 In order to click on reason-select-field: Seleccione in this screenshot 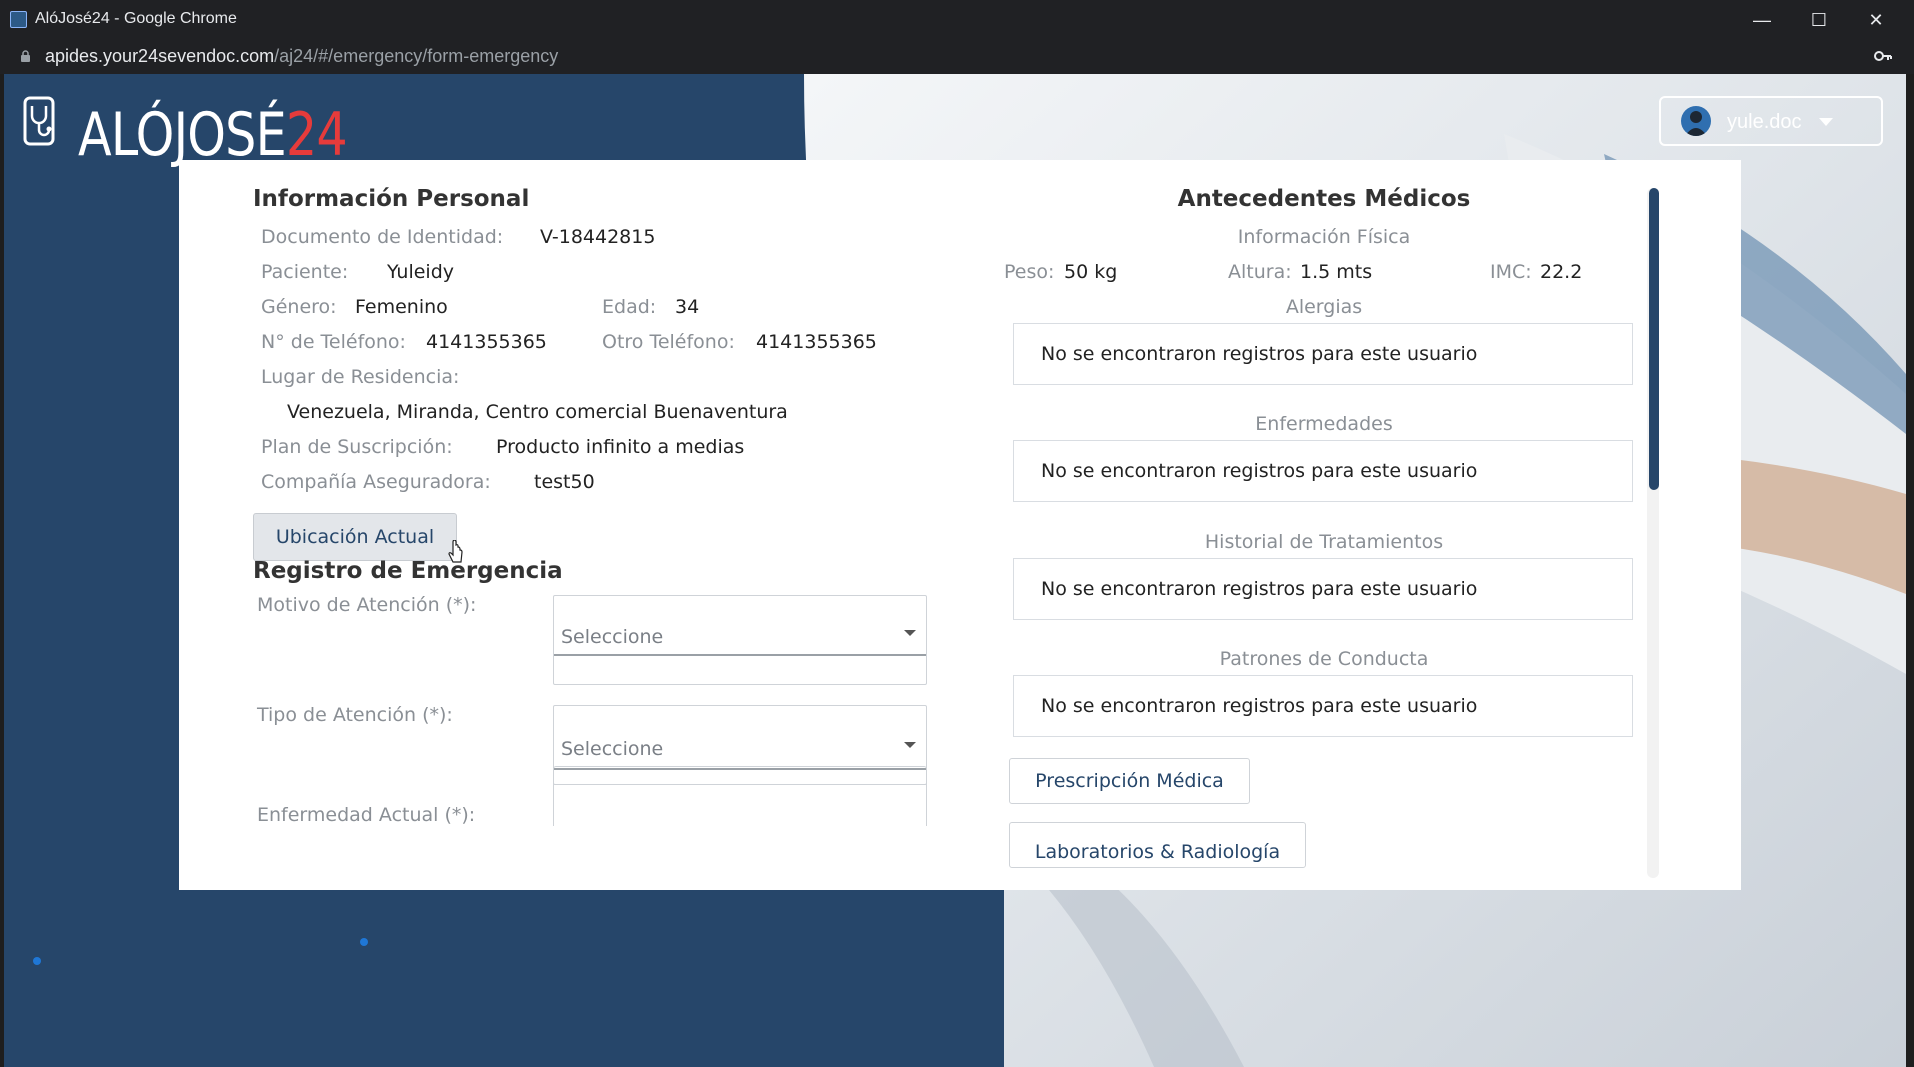, I will do `click(740, 626)`.